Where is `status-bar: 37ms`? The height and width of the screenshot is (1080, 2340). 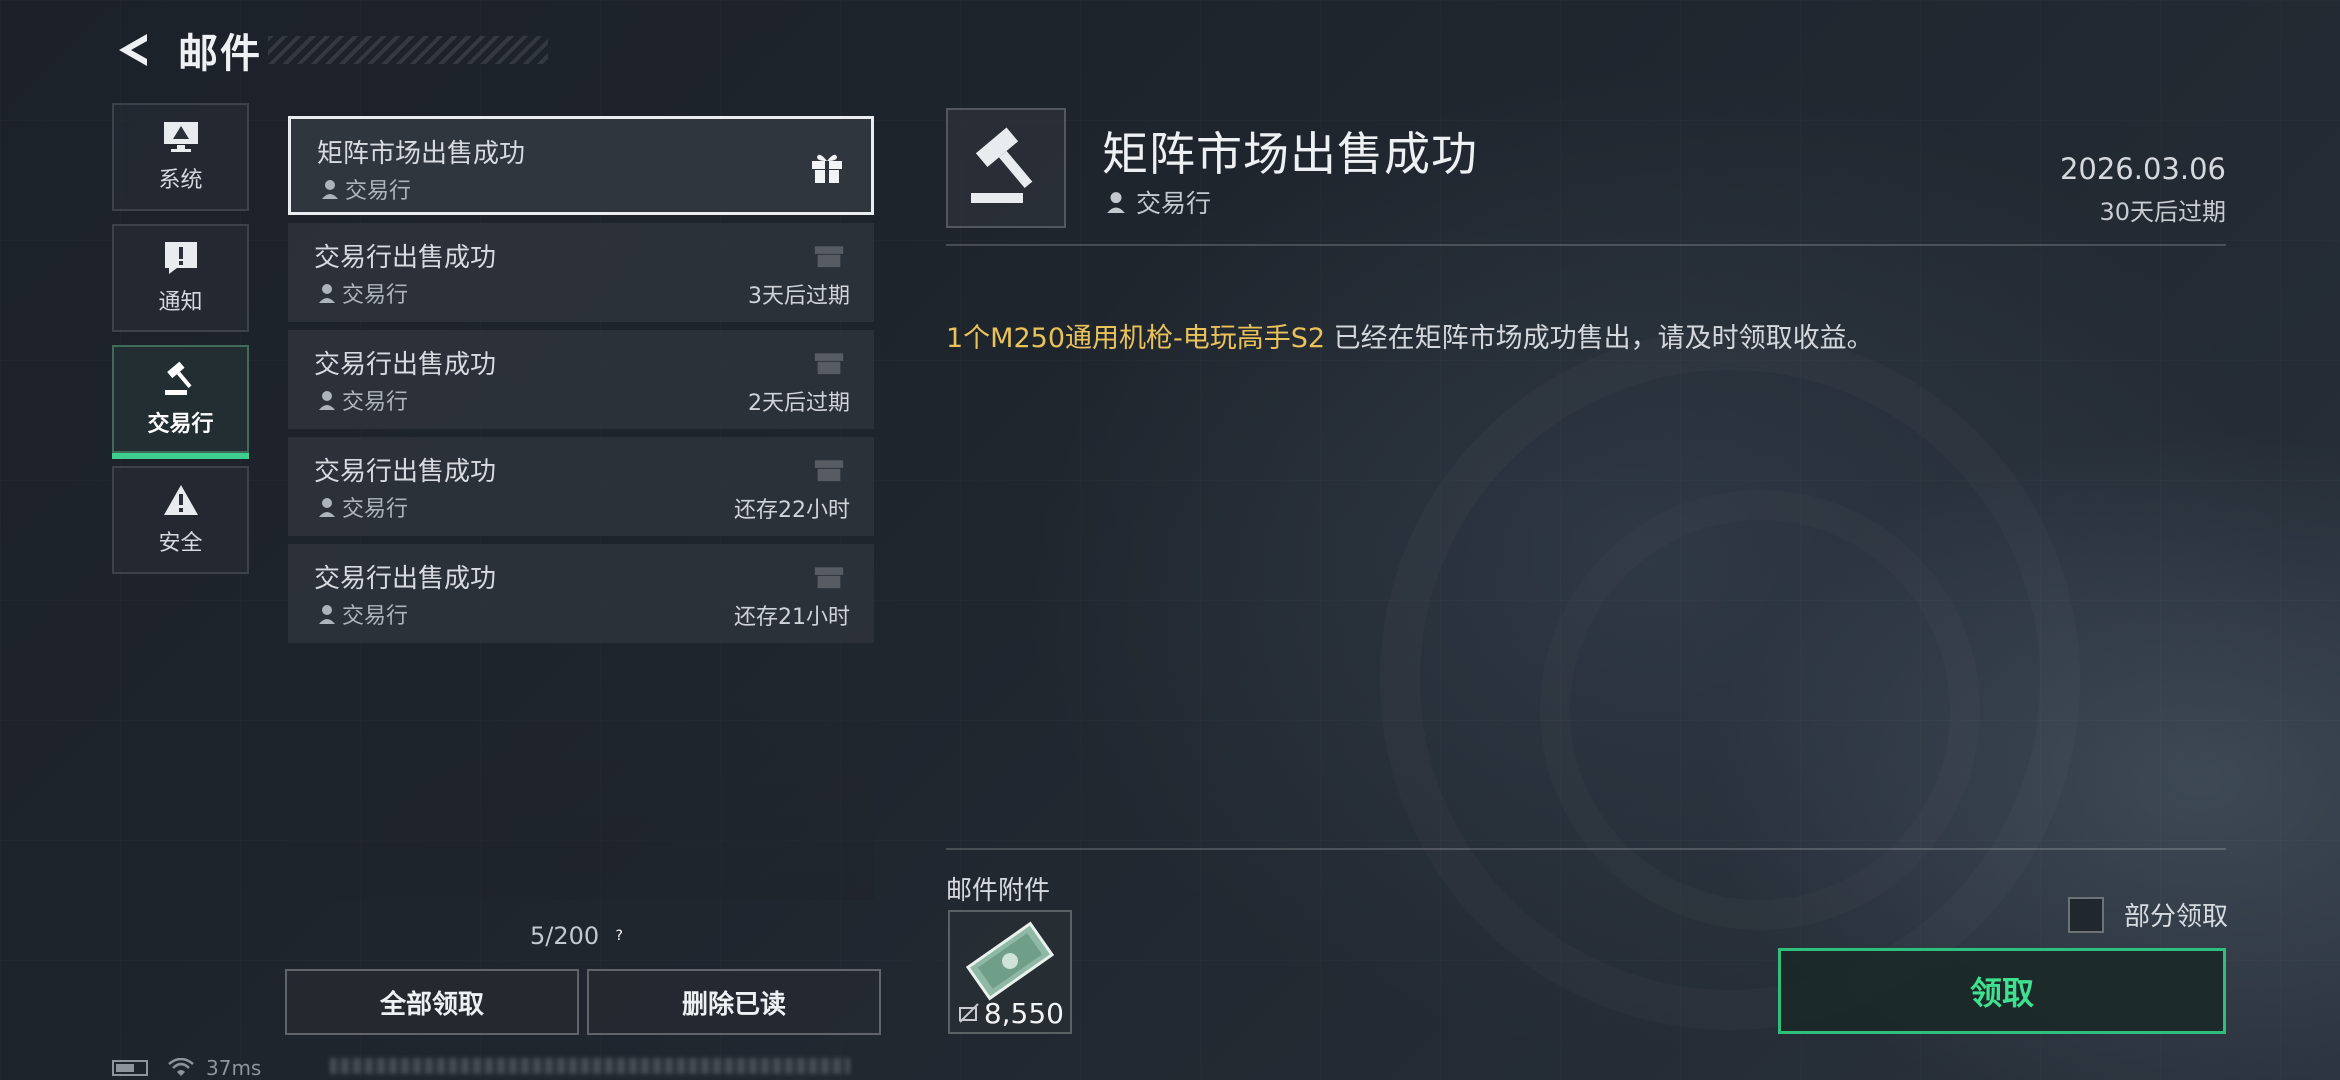
status-bar: 37ms is located at coordinates (186, 1068).